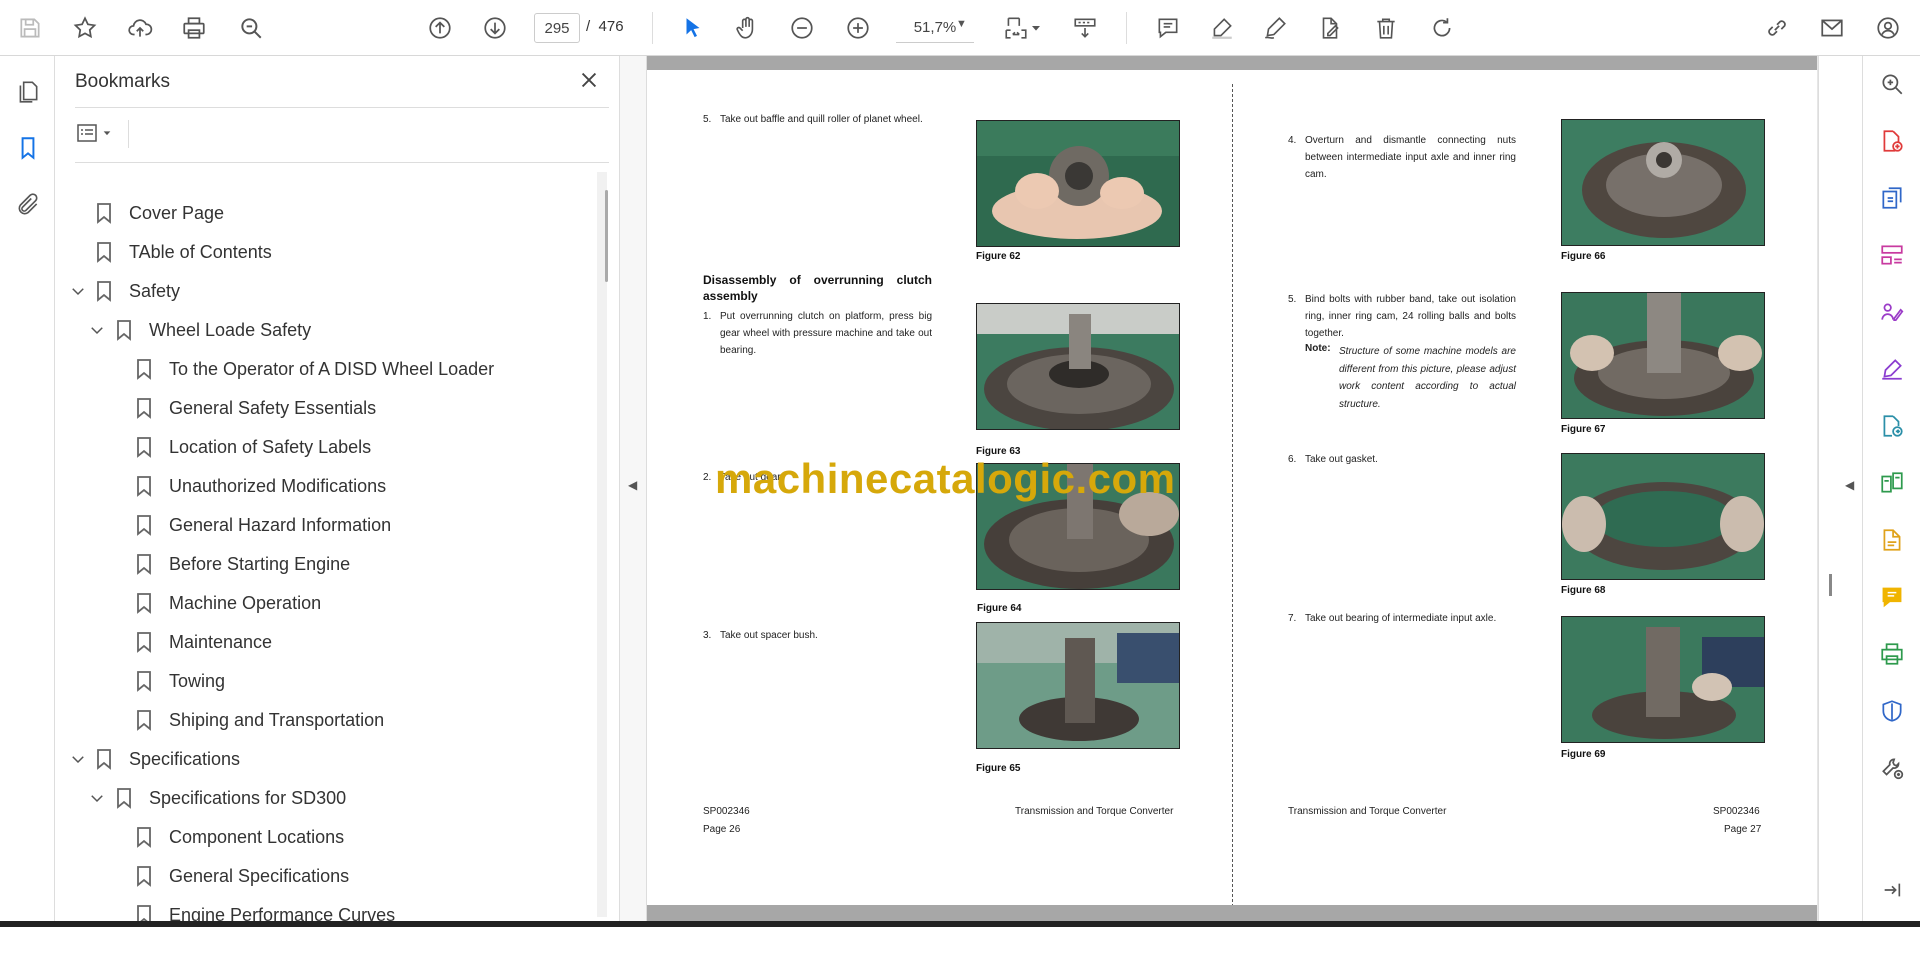 This screenshot has width=1920, height=971. I want to click on export-pdf-icon, so click(1892, 198).